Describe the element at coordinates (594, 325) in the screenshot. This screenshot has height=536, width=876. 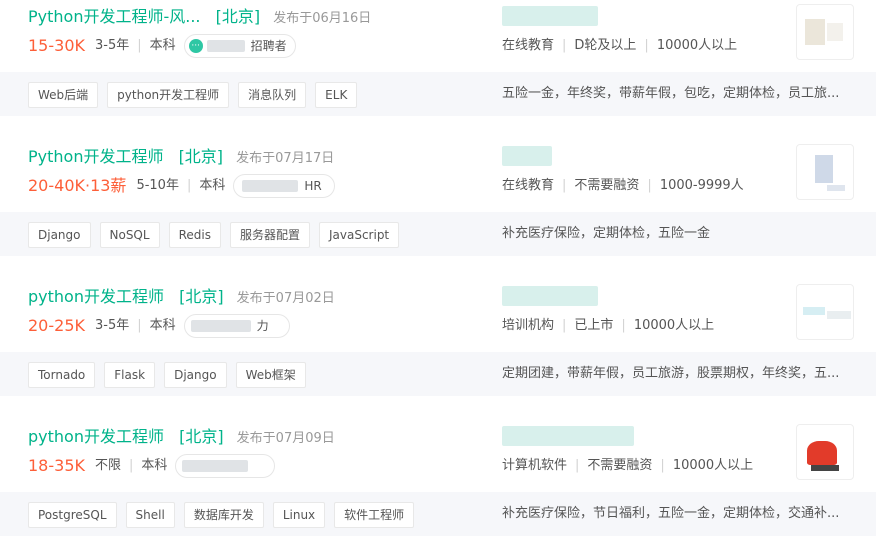
I see `company-stage: 已上市` at that location.